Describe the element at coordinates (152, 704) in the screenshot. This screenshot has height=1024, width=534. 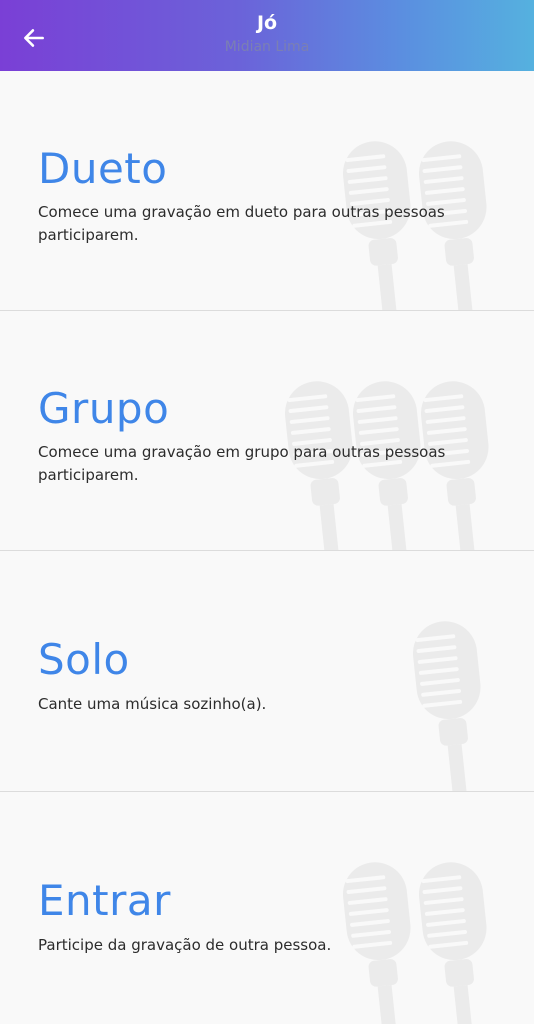
I see `option-description: Cante uma música sozinho(a).` at that location.